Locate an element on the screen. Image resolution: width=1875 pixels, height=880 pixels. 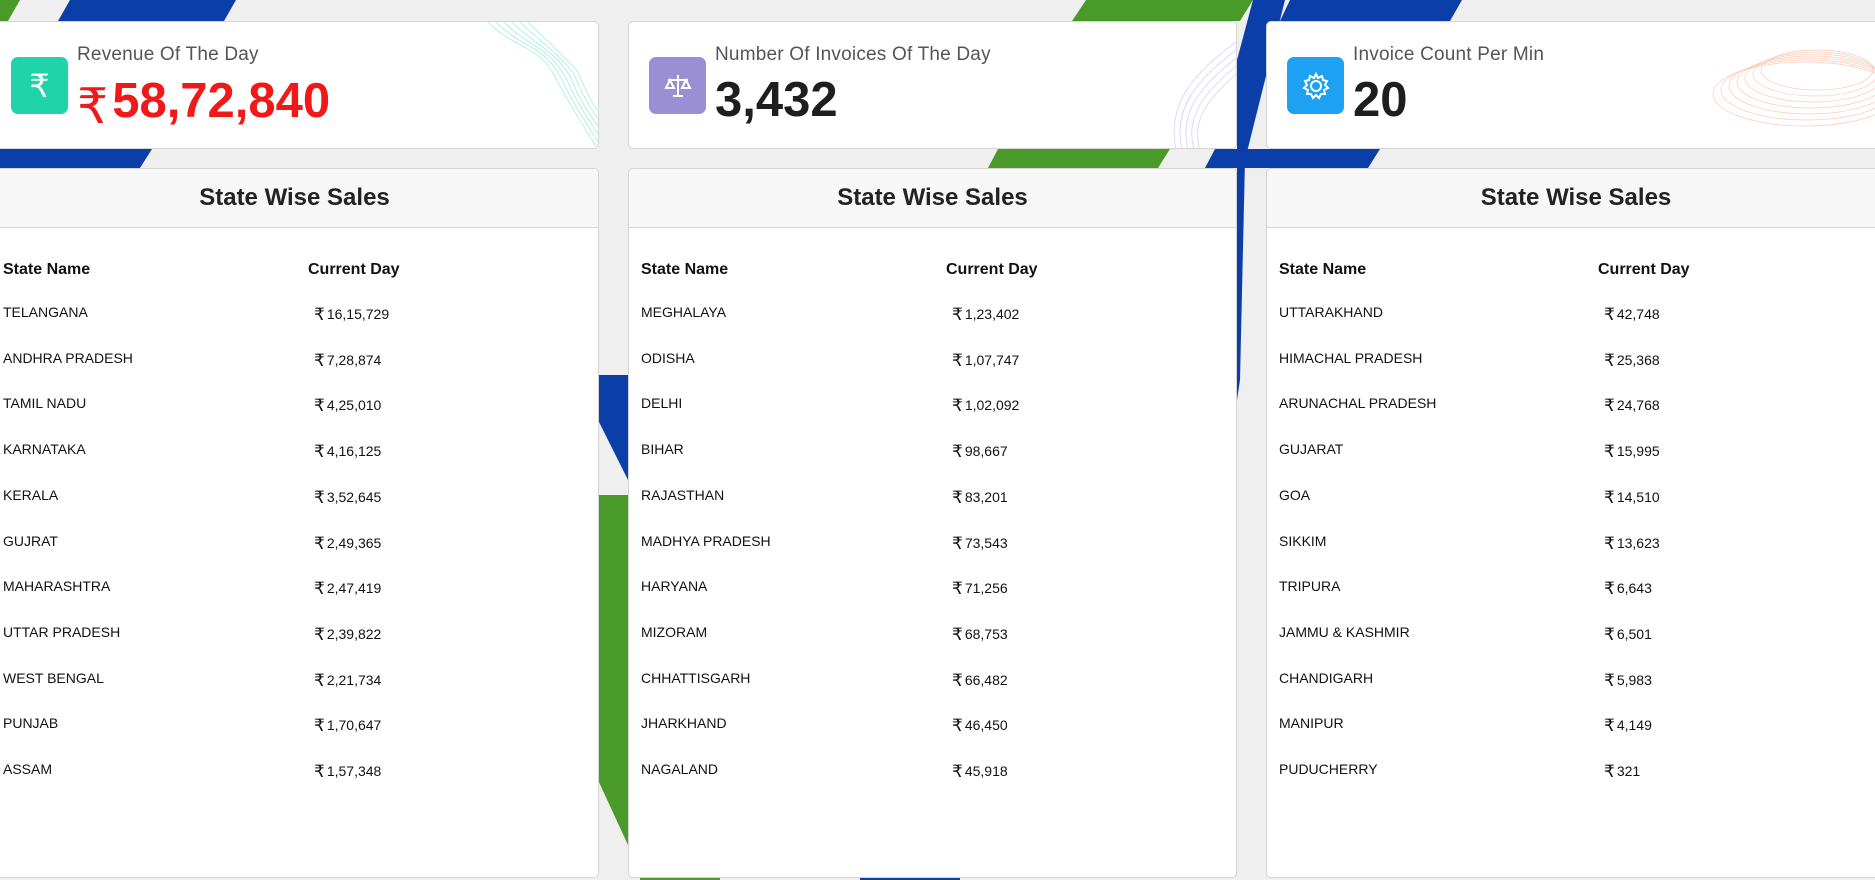
state-name-cell: SIKKIM is located at coordinates (1303, 540).